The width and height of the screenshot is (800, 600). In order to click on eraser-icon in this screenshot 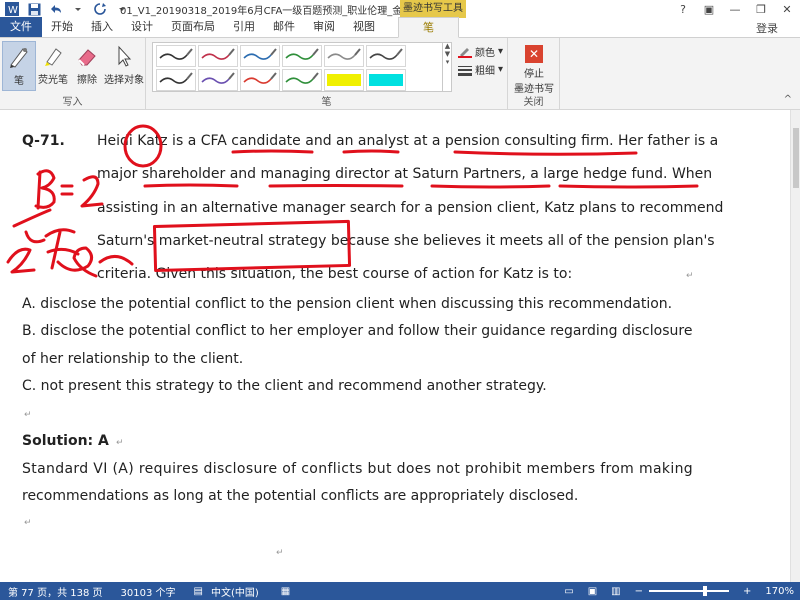, I will do `click(87, 56)`.